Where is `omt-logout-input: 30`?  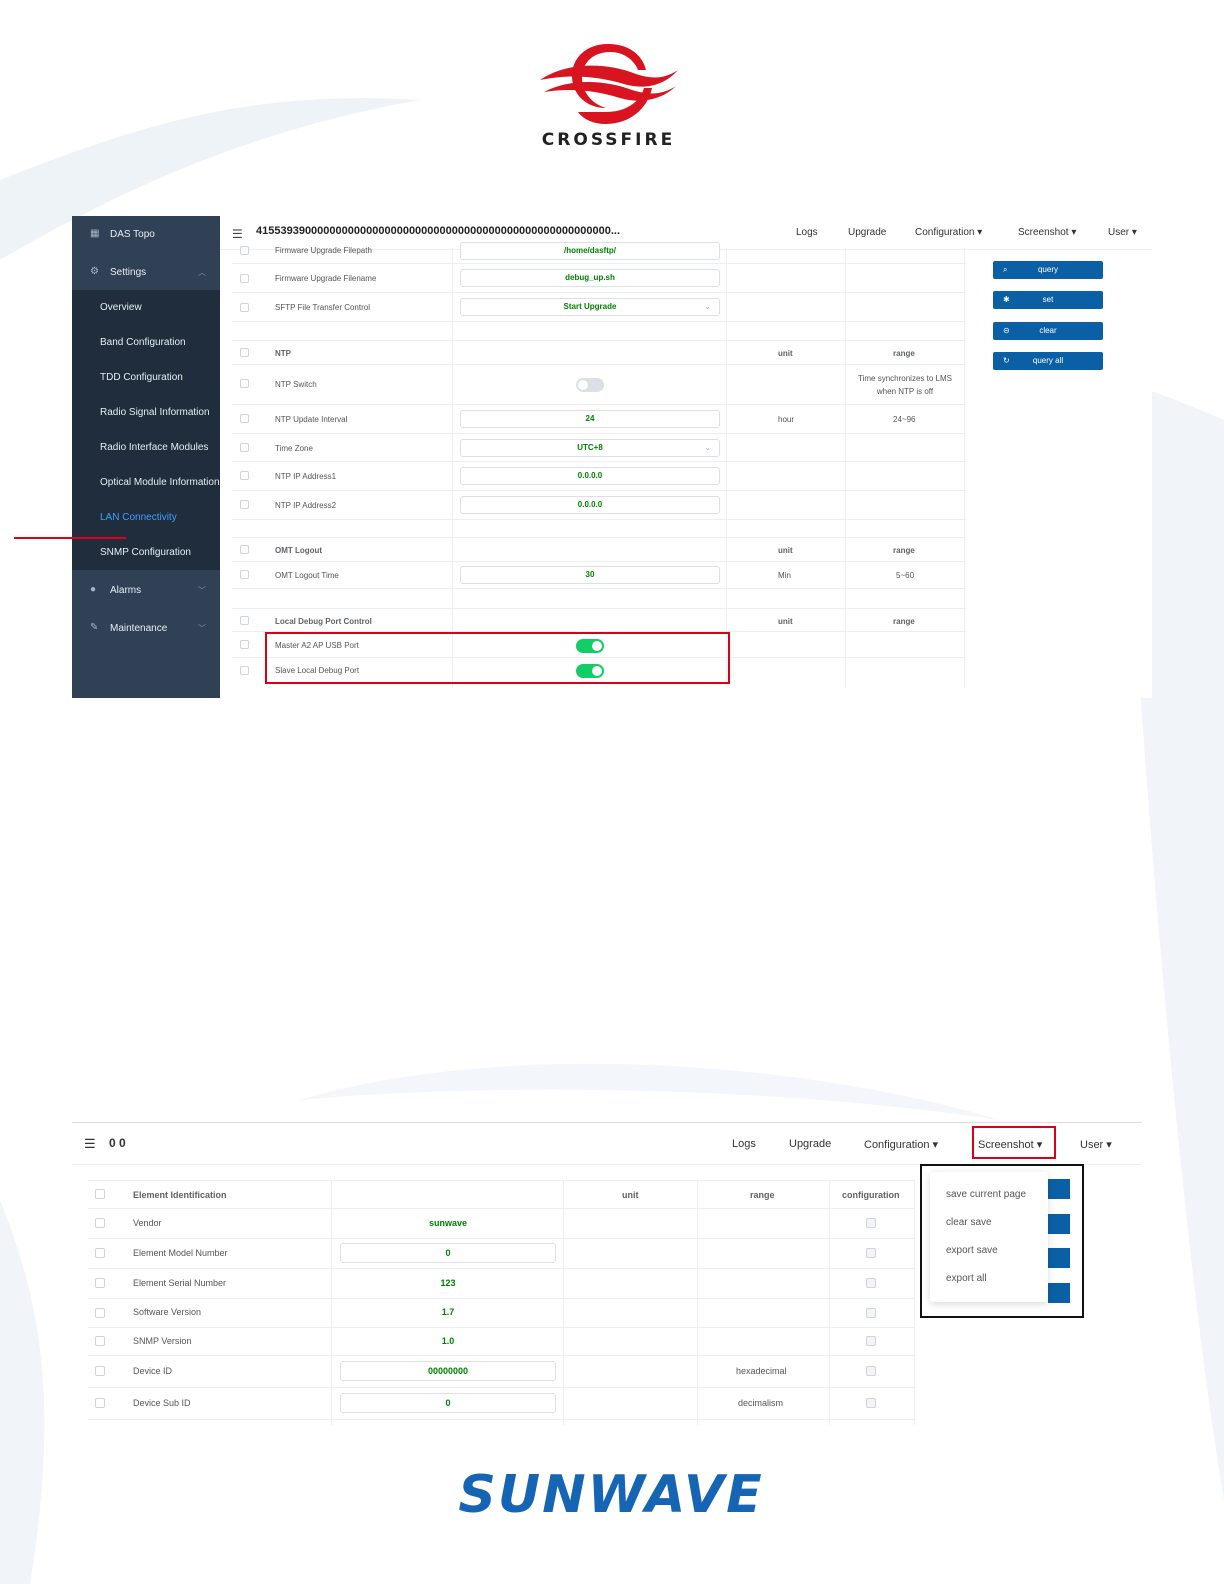
omt-logout-input: 30 is located at coordinates (590, 575).